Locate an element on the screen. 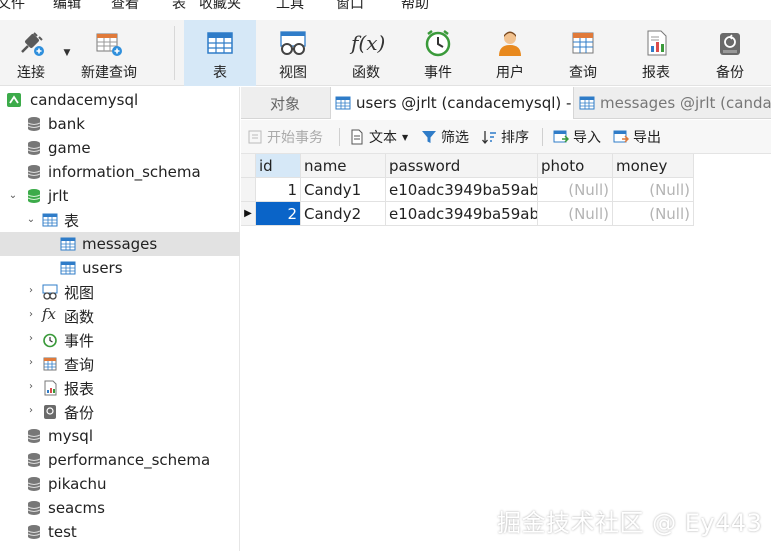 This screenshot has width=771, height=551. tree-folder-tables: ⌄ 表 is located at coordinates (120, 220).